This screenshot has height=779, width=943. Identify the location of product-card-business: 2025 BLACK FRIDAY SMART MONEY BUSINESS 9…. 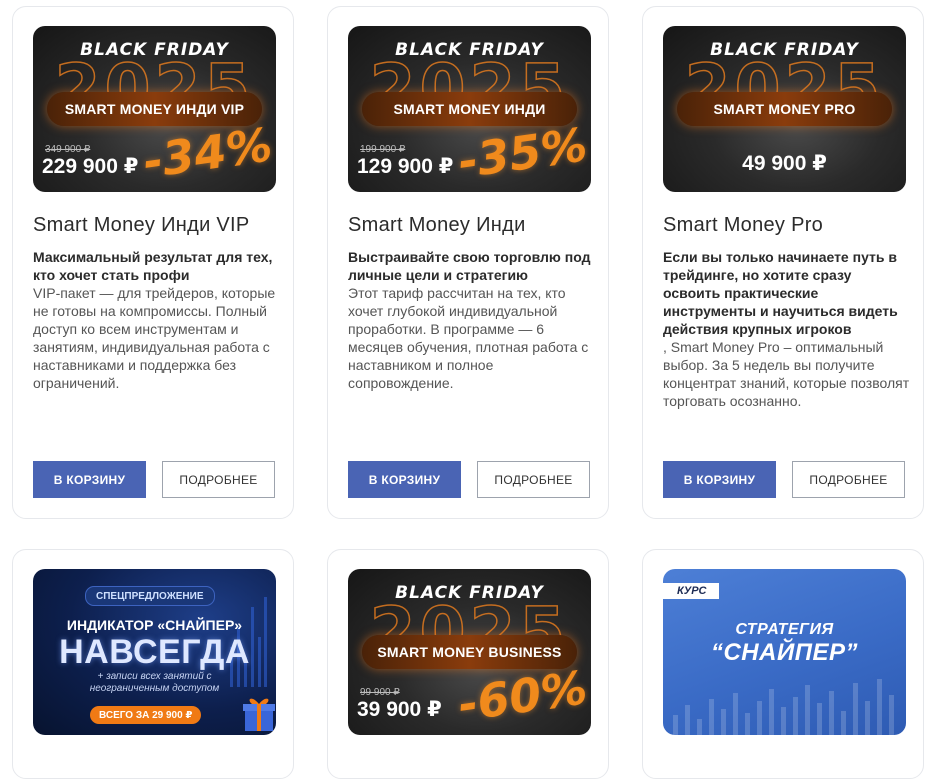
(468, 664).